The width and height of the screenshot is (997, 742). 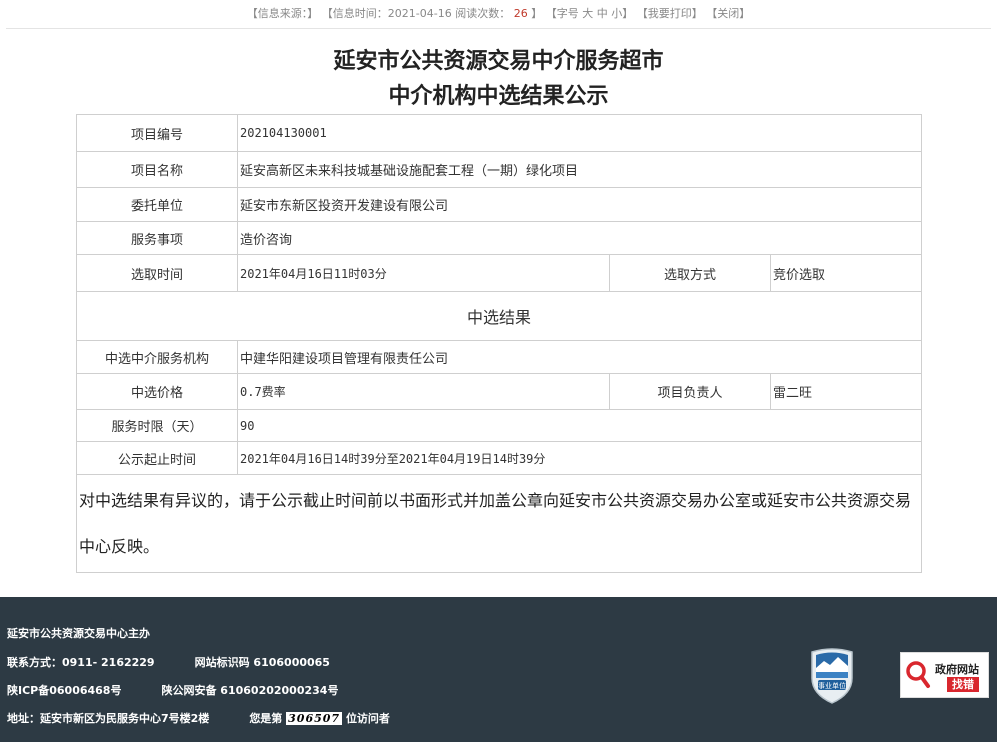 What do you see at coordinates (423, 391) in the screenshot?
I see `price-value: 0.7费率` at bounding box center [423, 391].